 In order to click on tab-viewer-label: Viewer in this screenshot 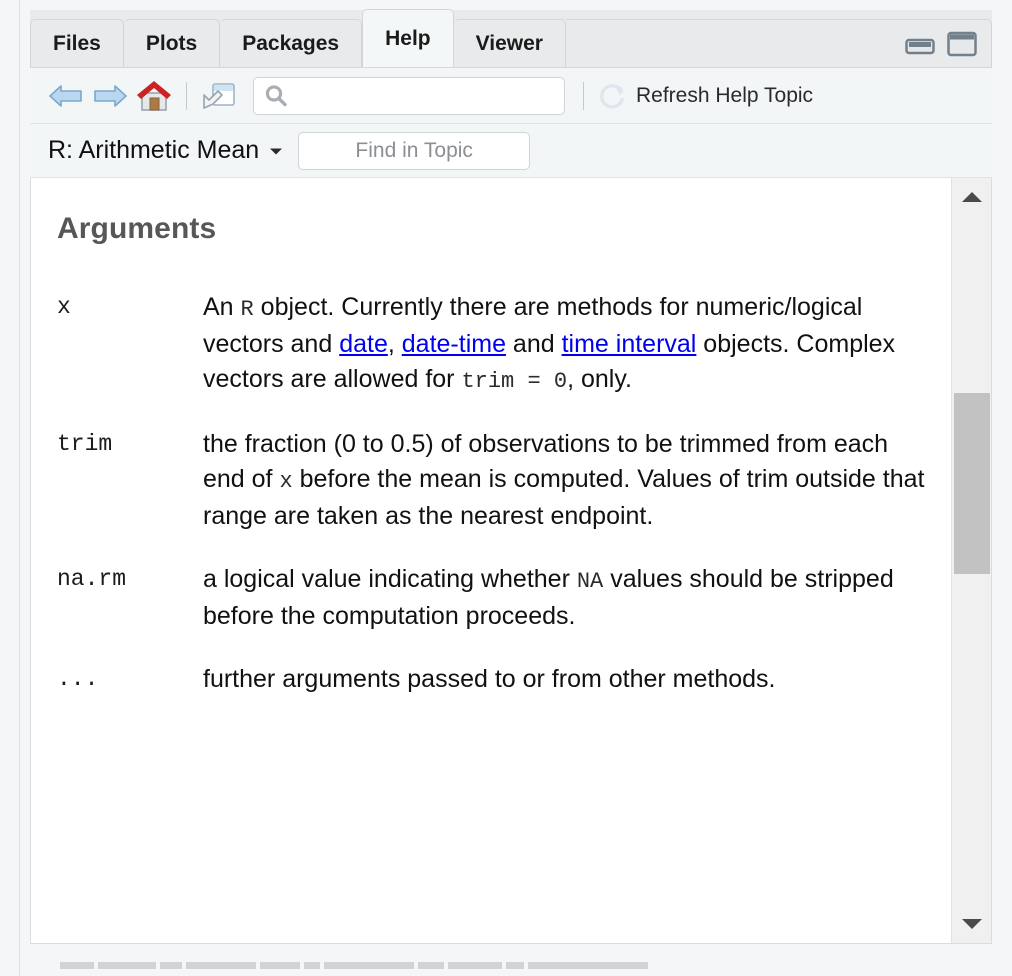, I will do `click(509, 43)`.